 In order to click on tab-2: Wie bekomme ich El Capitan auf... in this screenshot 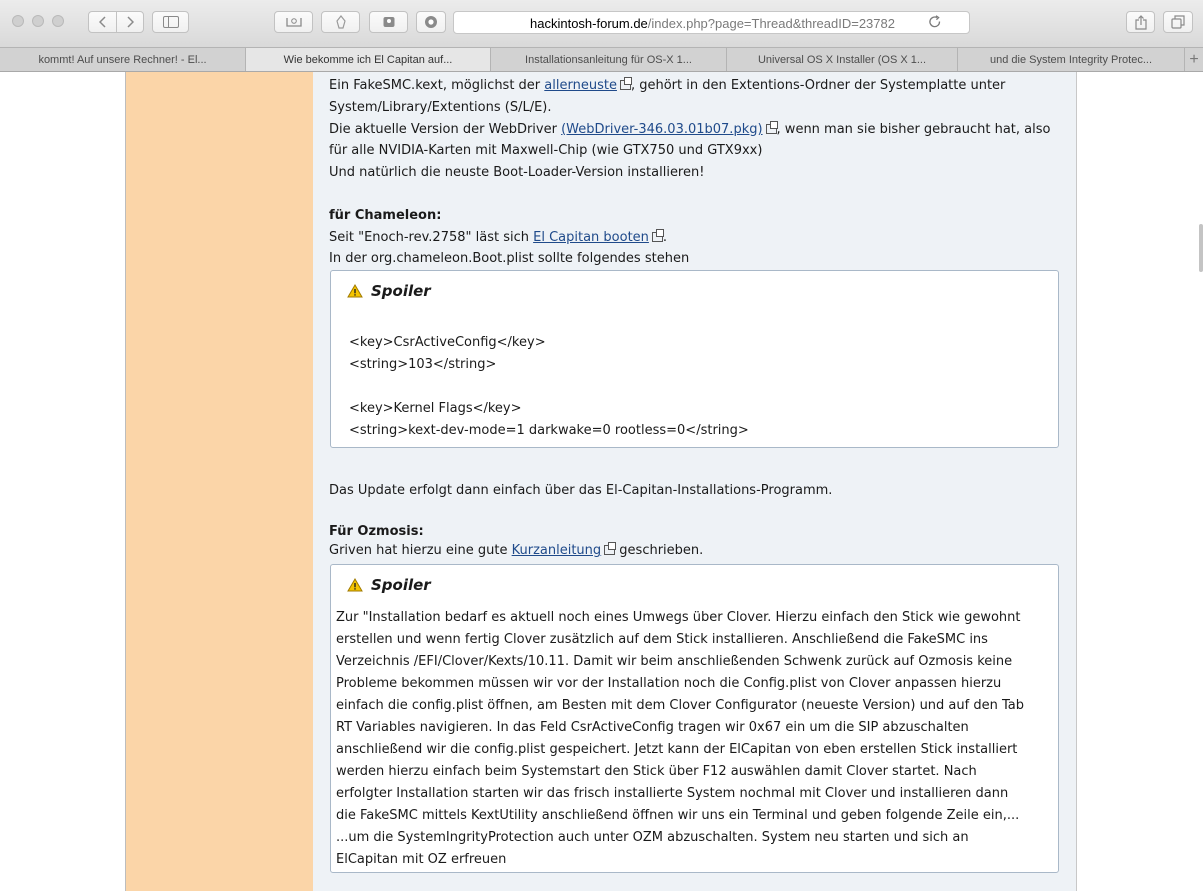, I will do `click(368, 59)`.